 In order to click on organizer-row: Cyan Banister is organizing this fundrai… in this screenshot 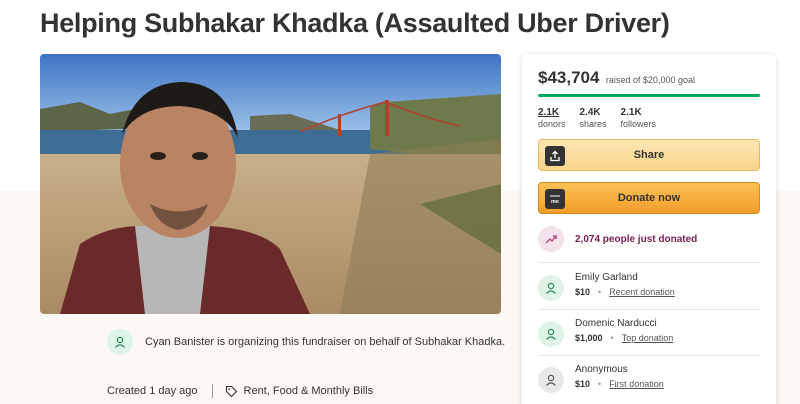, I will do `click(306, 342)`.